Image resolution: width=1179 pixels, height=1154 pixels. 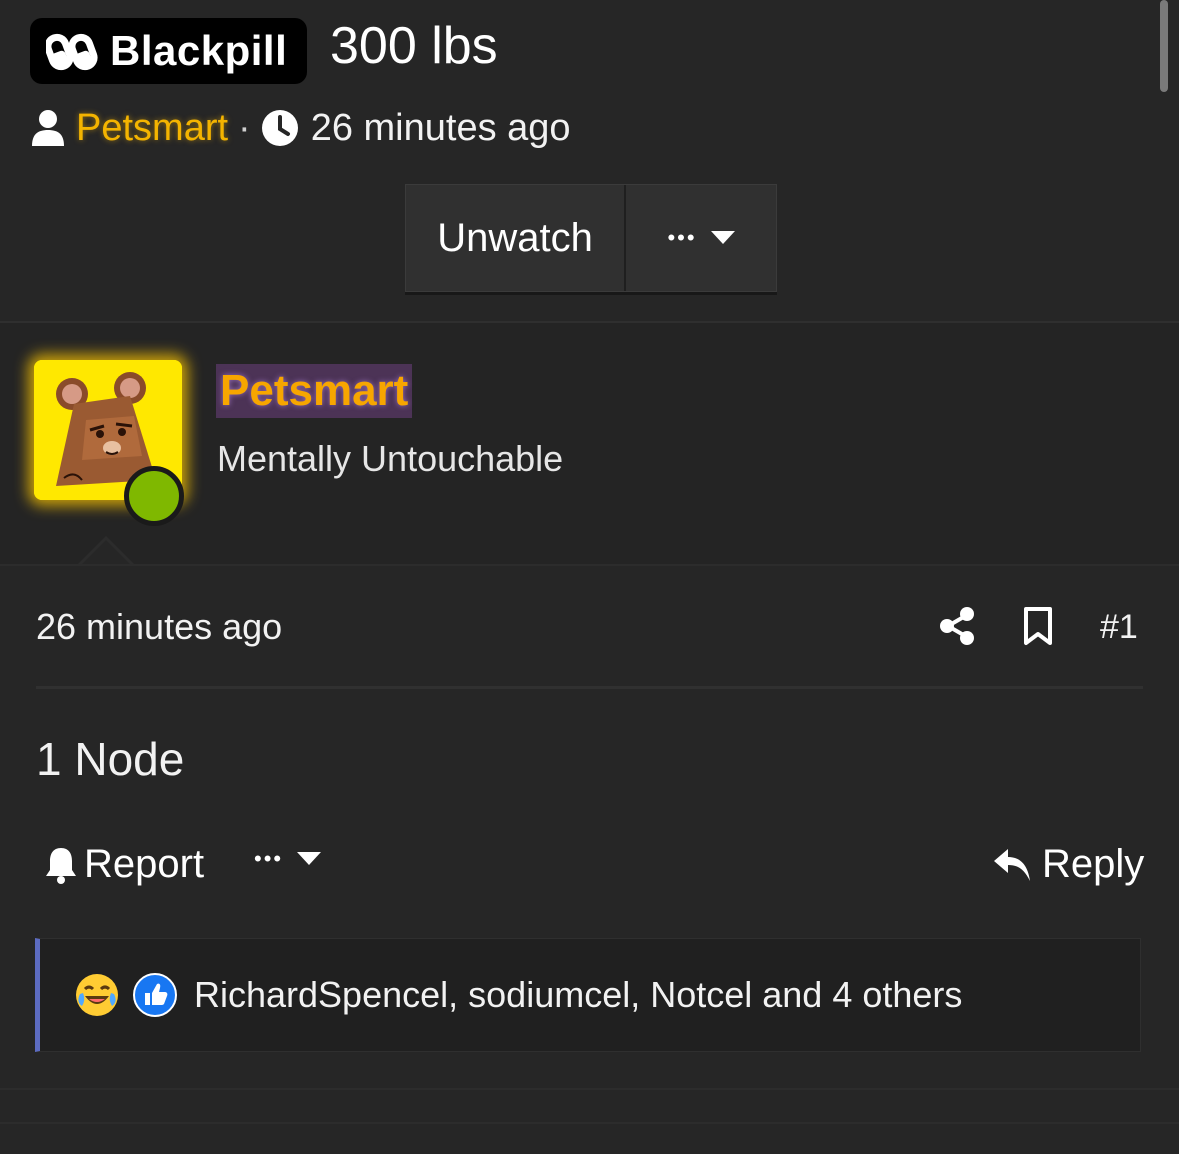 I want to click on report-button: Report, so click(x=124, y=864).